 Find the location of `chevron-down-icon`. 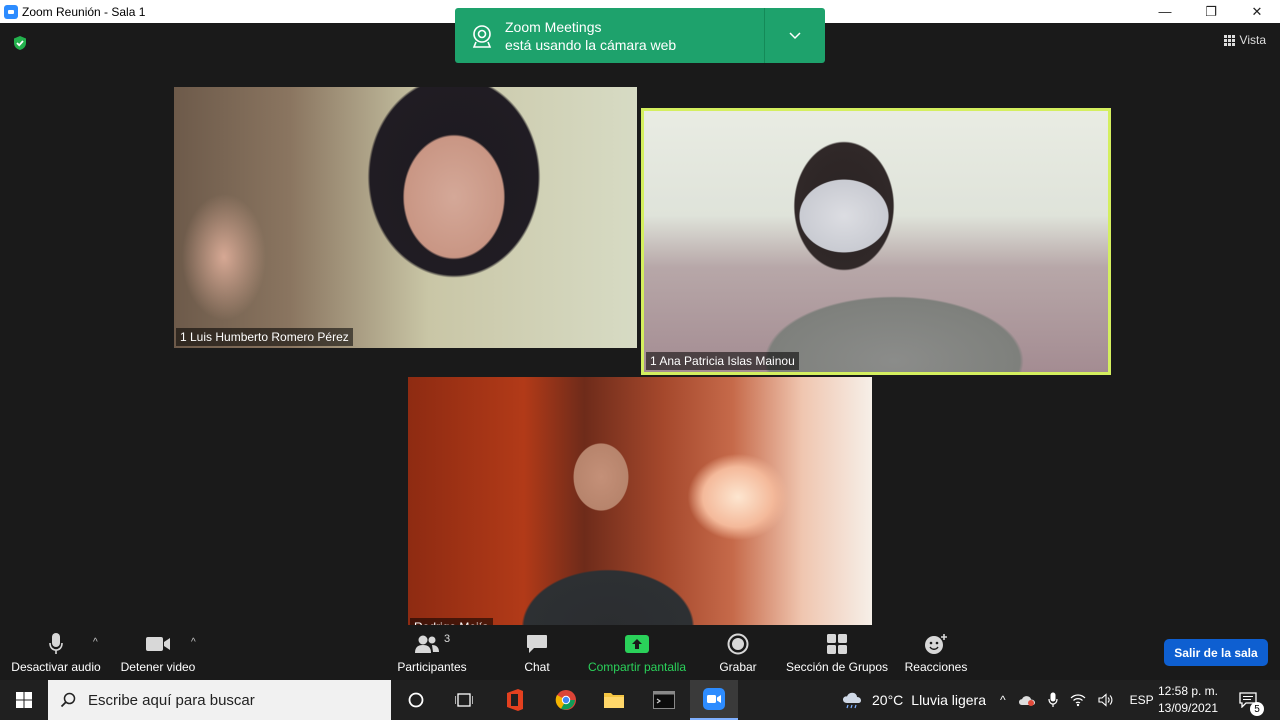

chevron-down-icon is located at coordinates (795, 35).